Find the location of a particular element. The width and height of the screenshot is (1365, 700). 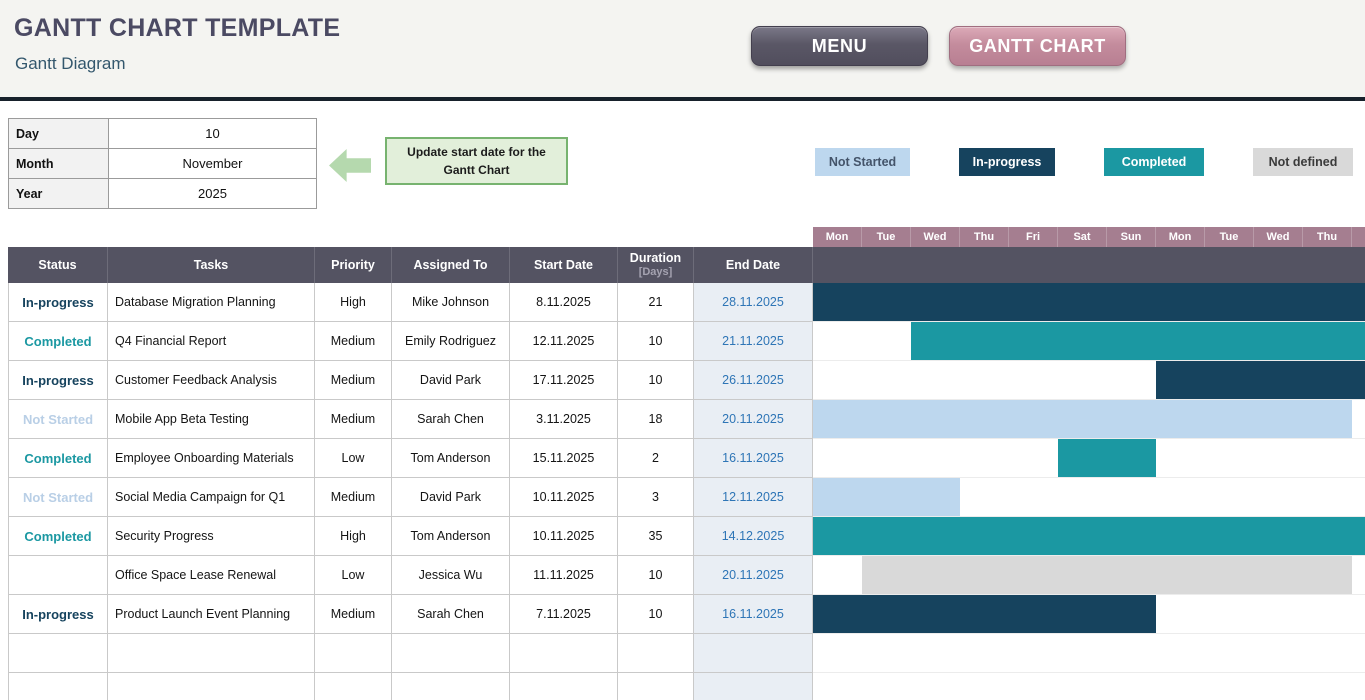

cell-start-date: 15.11.2025 is located at coordinates (564, 458).